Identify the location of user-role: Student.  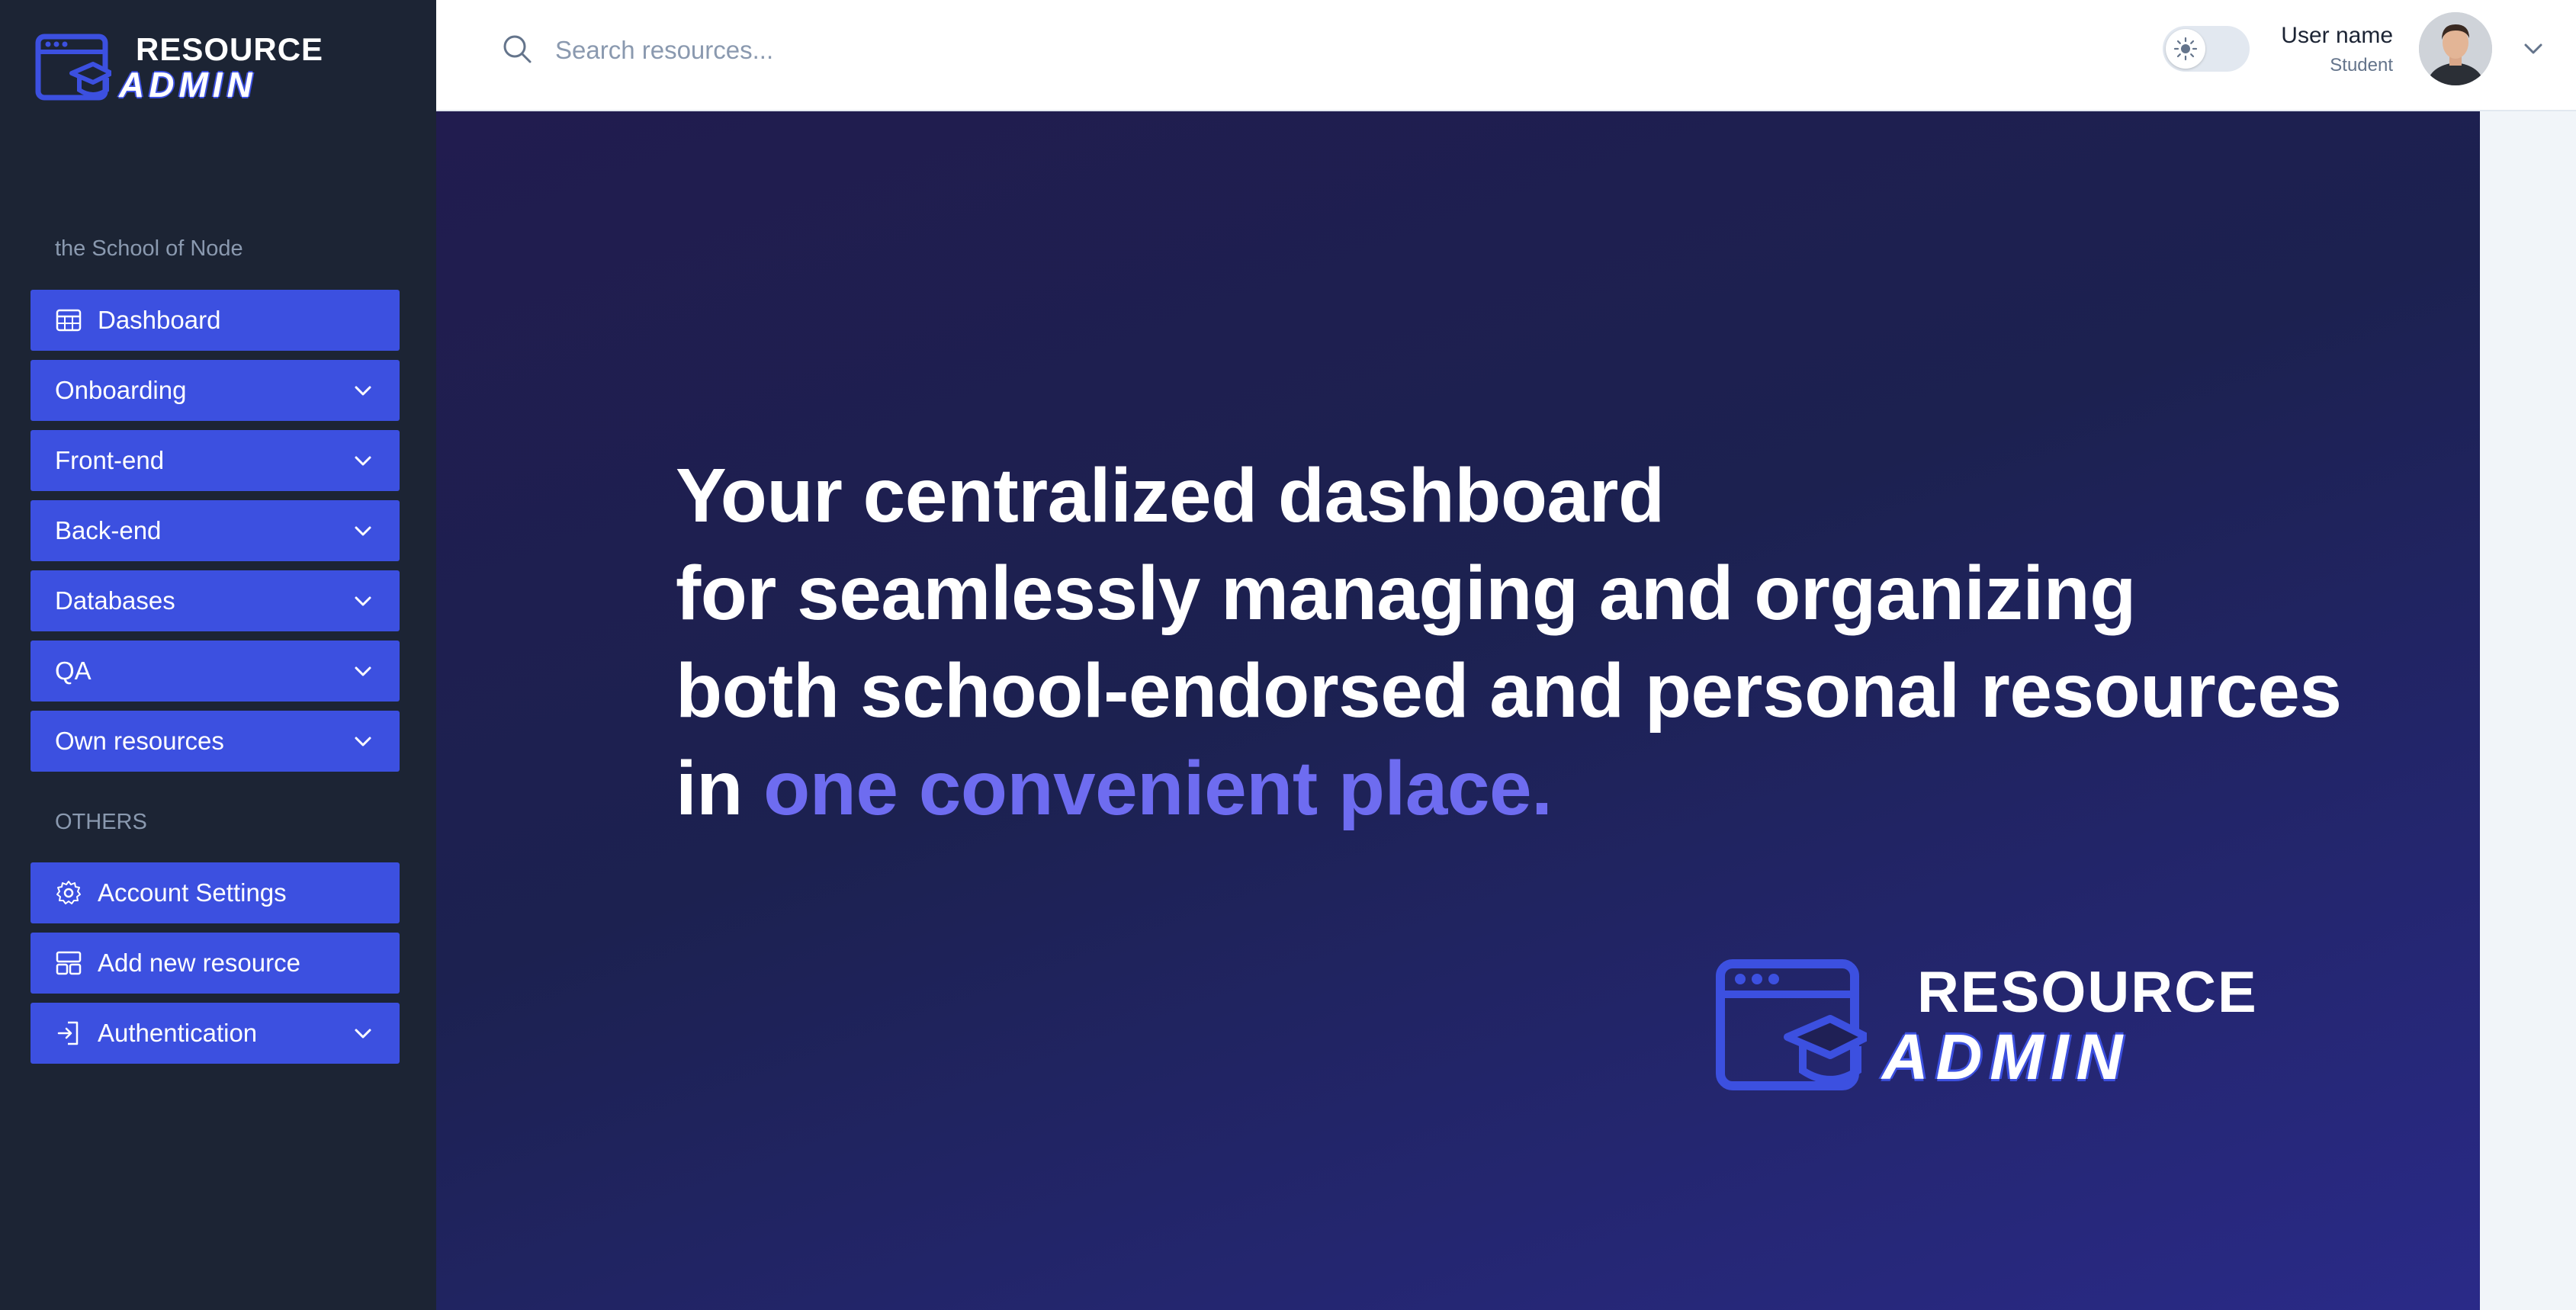
(2361, 65).